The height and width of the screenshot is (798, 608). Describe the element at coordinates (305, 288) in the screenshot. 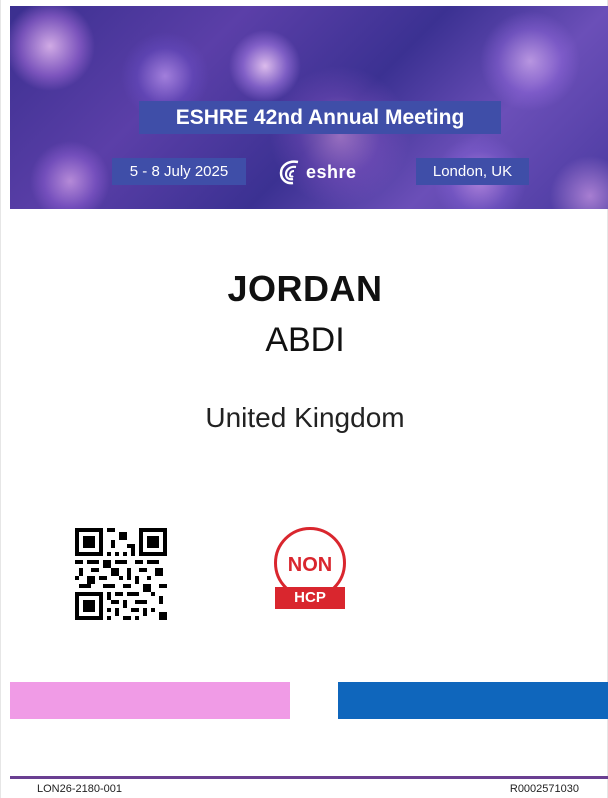

I see `attendee-first-name: JORDAN` at that location.